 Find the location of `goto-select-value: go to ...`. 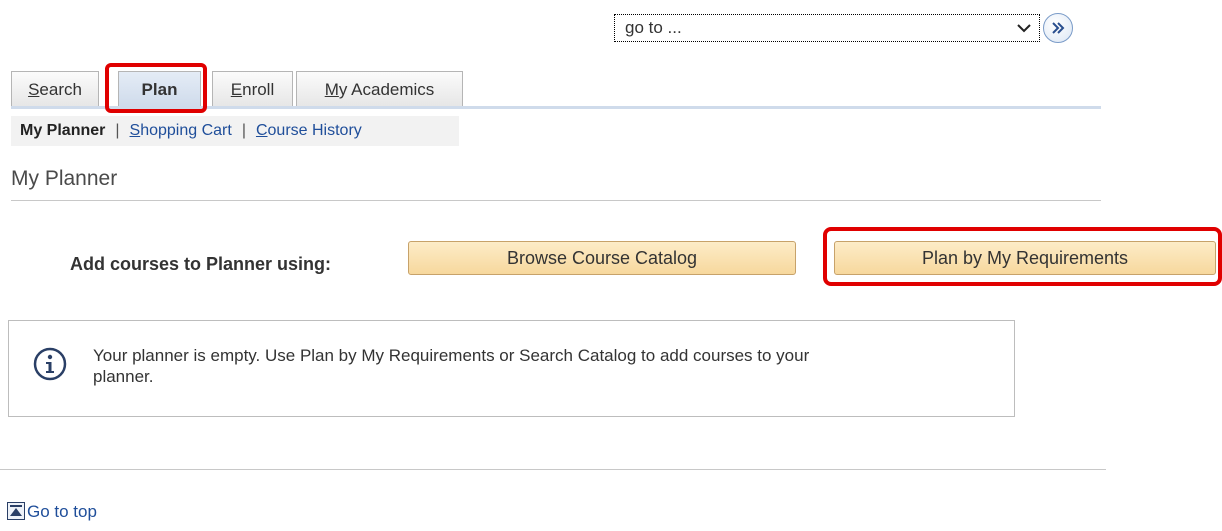

goto-select-value: go to ... is located at coordinates (653, 27).